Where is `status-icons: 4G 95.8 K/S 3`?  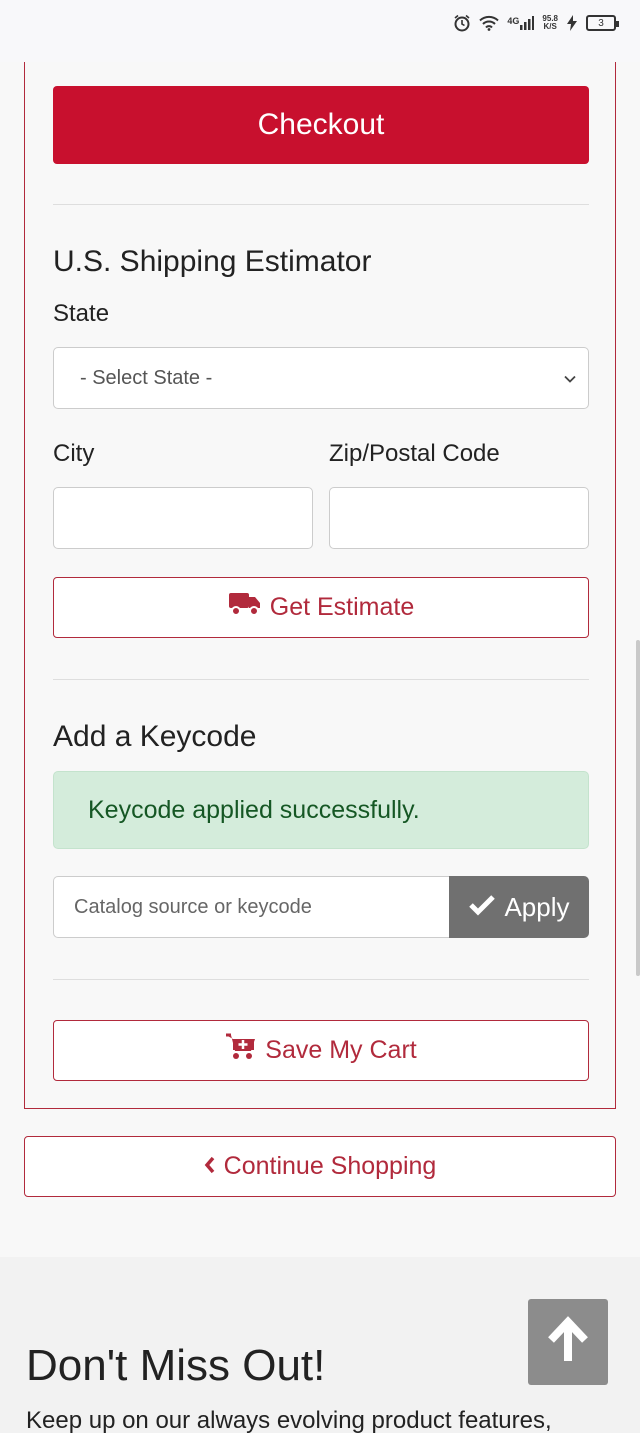 status-icons: 4G 95.8 K/S 3 is located at coordinates (536, 23).